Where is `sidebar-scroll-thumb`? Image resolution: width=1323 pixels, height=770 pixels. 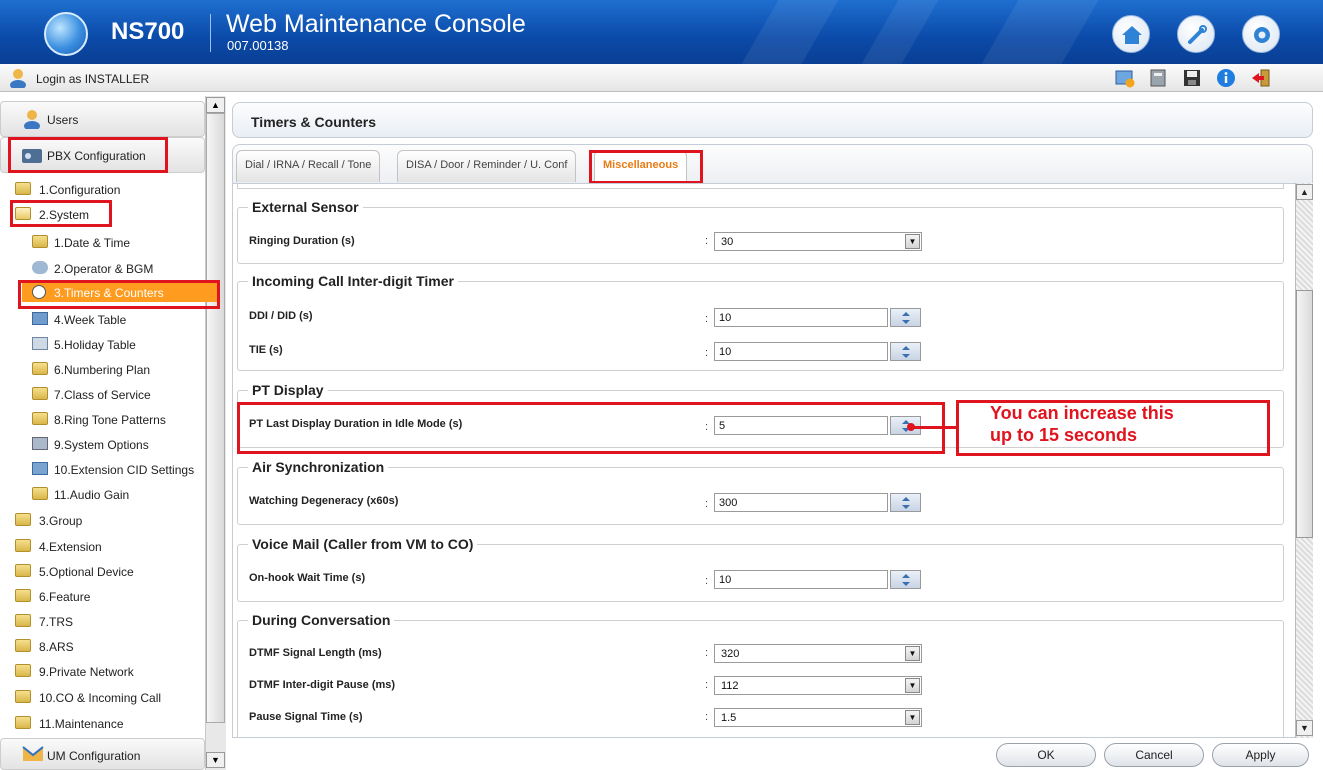
sidebar-scroll-thumb is located at coordinates (215, 418).